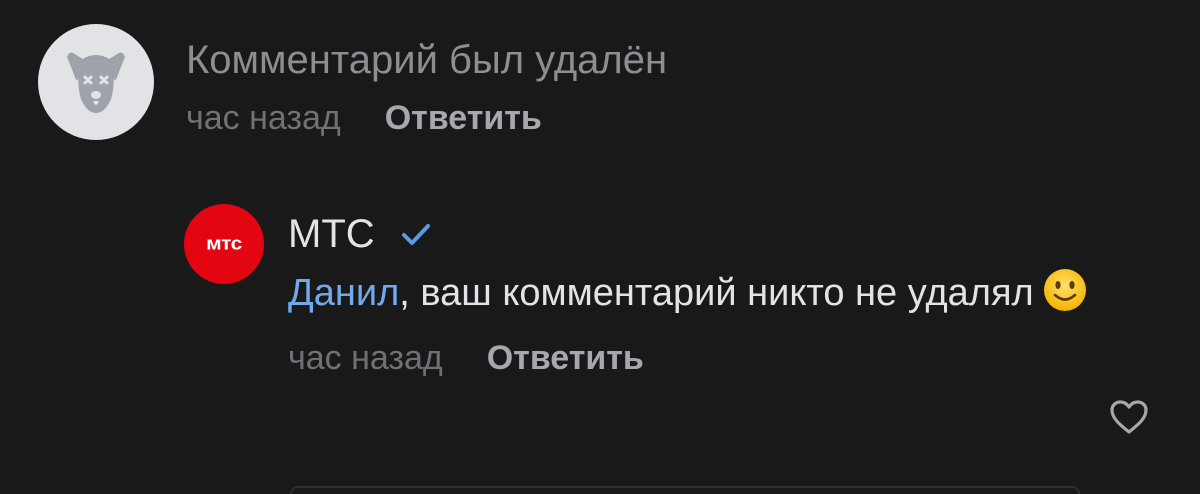 The width and height of the screenshot is (1200, 494). Describe the element at coordinates (331, 234) in the screenshot. I see `author-name: МТС` at that location.